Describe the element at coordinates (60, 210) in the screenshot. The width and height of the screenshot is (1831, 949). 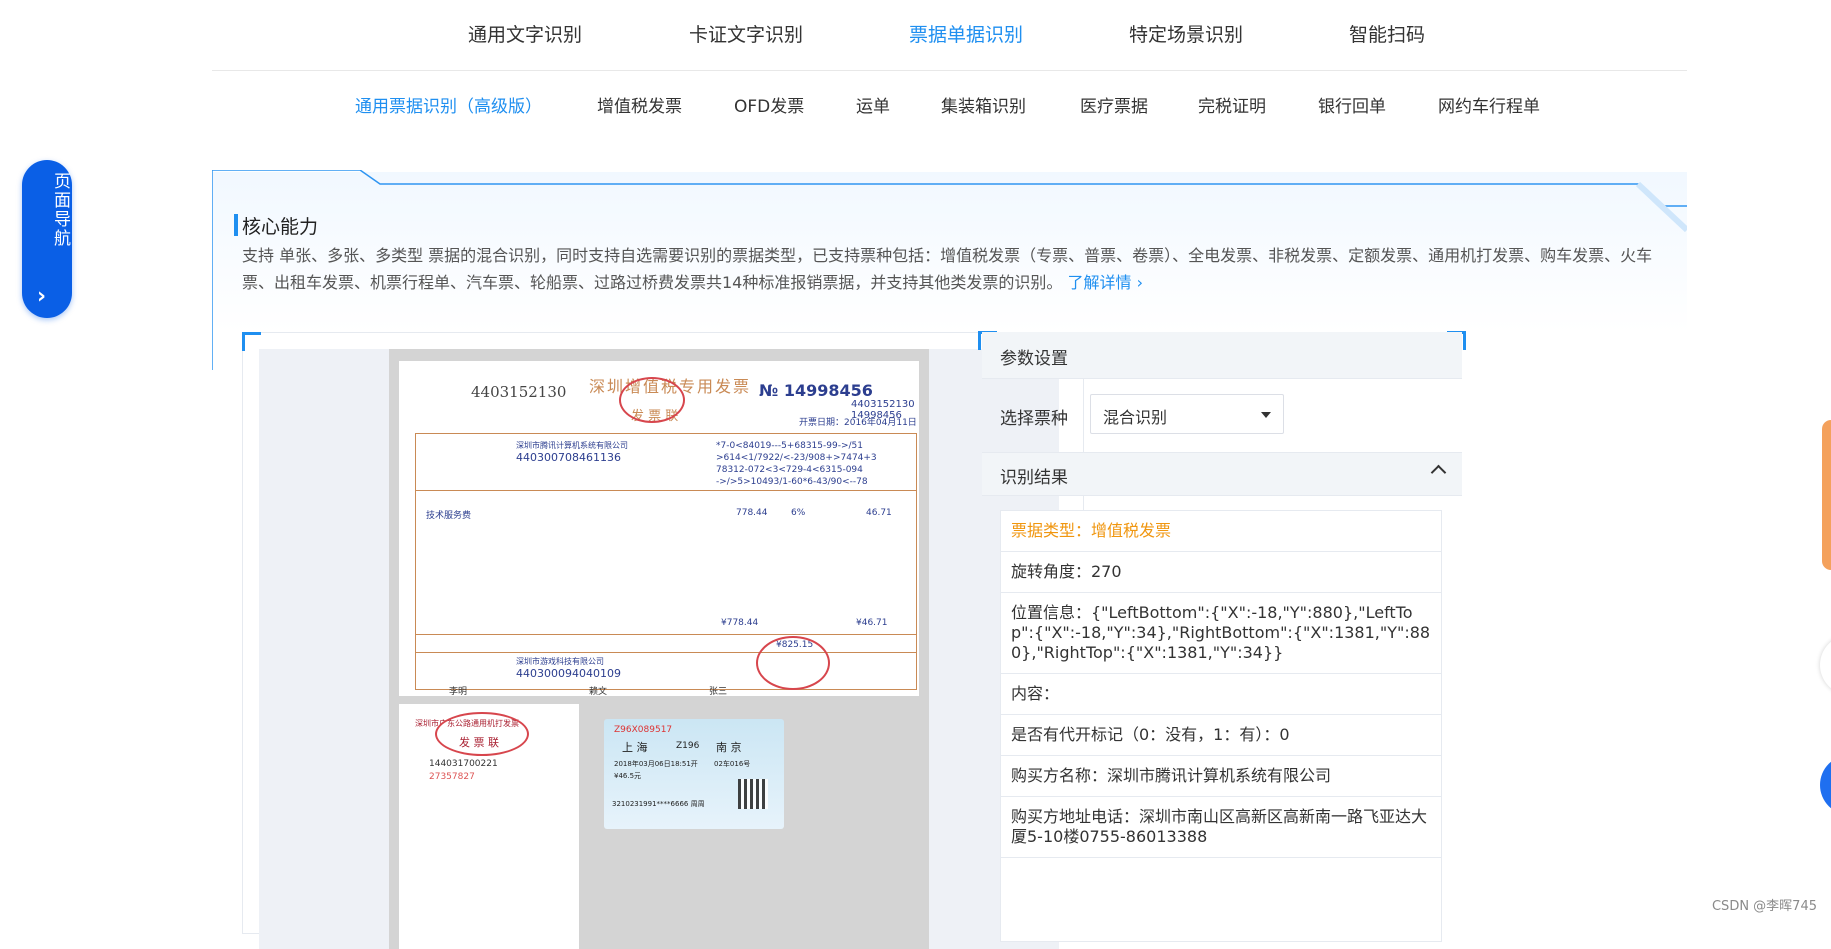
I see `page-nav-label: 页面导航` at that location.